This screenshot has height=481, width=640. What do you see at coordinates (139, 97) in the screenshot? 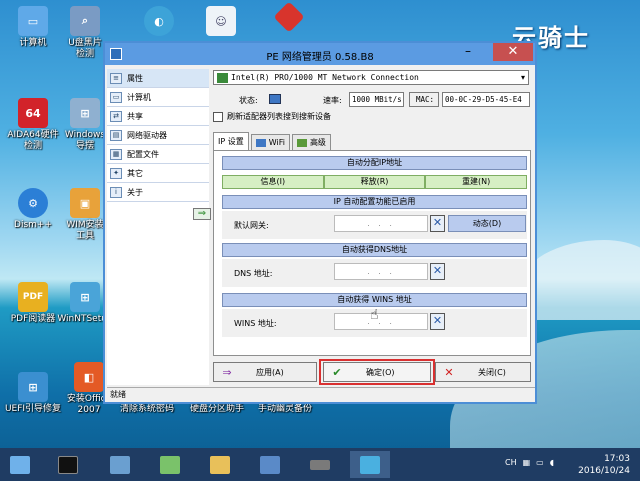
I see `sidebar-item-label: 计算机` at bounding box center [139, 97].